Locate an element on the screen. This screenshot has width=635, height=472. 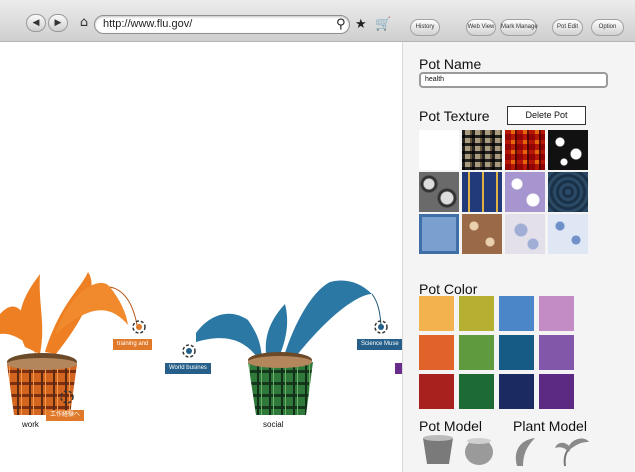
history-button: History is located at coordinates (425, 27).